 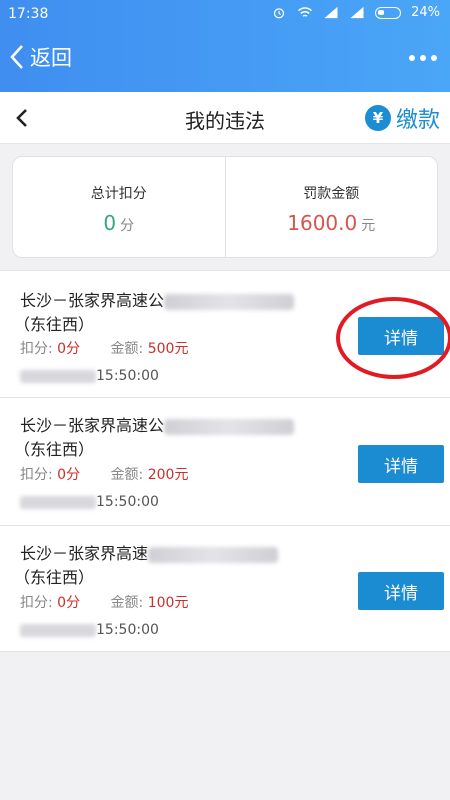 I want to click on amount-value: 1600.0, so click(x=322, y=223).